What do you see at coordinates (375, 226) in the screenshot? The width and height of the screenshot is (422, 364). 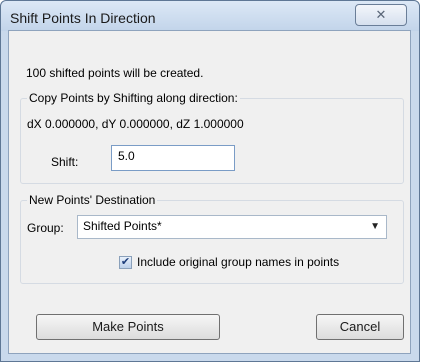 I see `chevron-down-icon: ▼` at bounding box center [375, 226].